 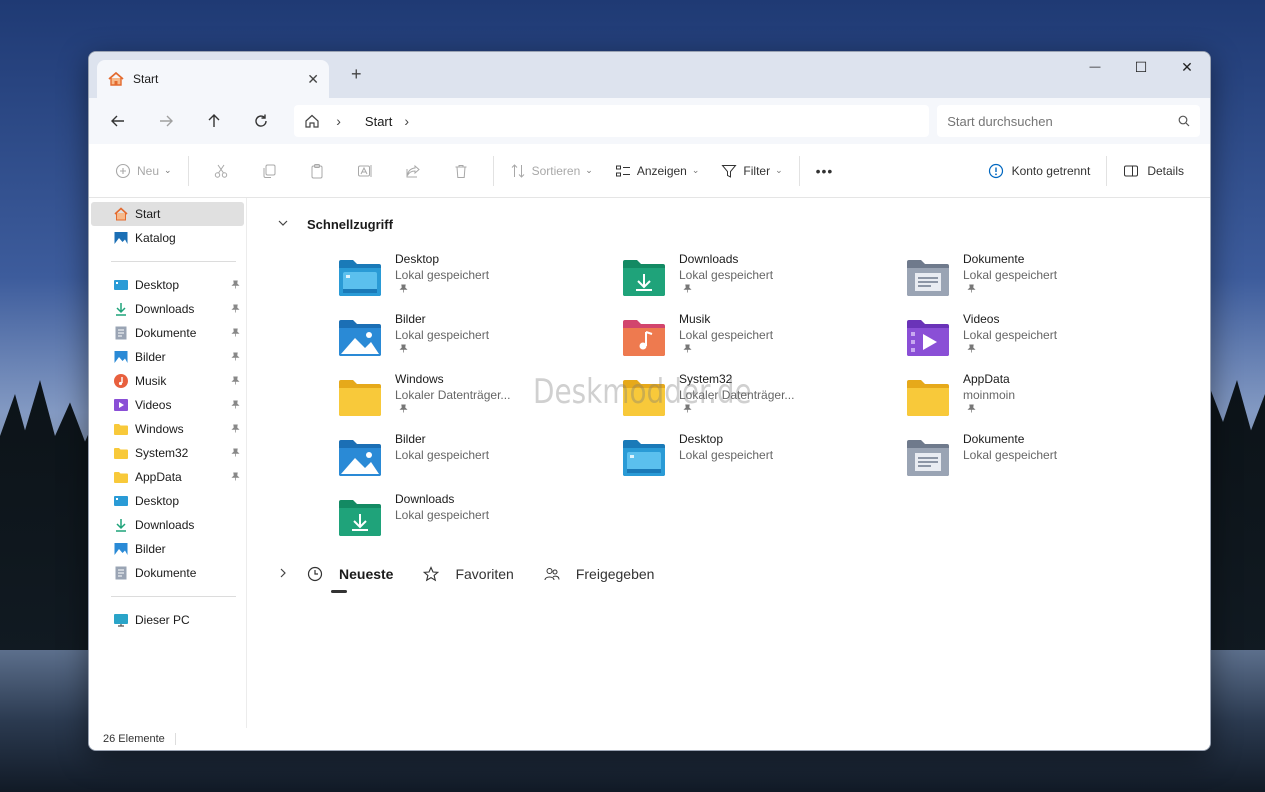 What do you see at coordinates (167, 453) in the screenshot?
I see `sidebar-item-system32: System32` at bounding box center [167, 453].